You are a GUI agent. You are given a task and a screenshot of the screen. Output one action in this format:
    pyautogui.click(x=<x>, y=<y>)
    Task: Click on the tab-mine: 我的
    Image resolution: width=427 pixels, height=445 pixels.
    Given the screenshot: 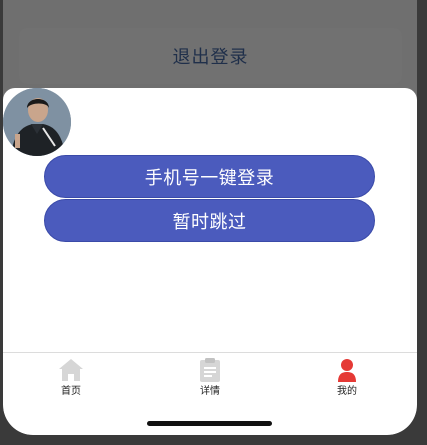 What is the action you would take?
    pyautogui.click(x=347, y=380)
    